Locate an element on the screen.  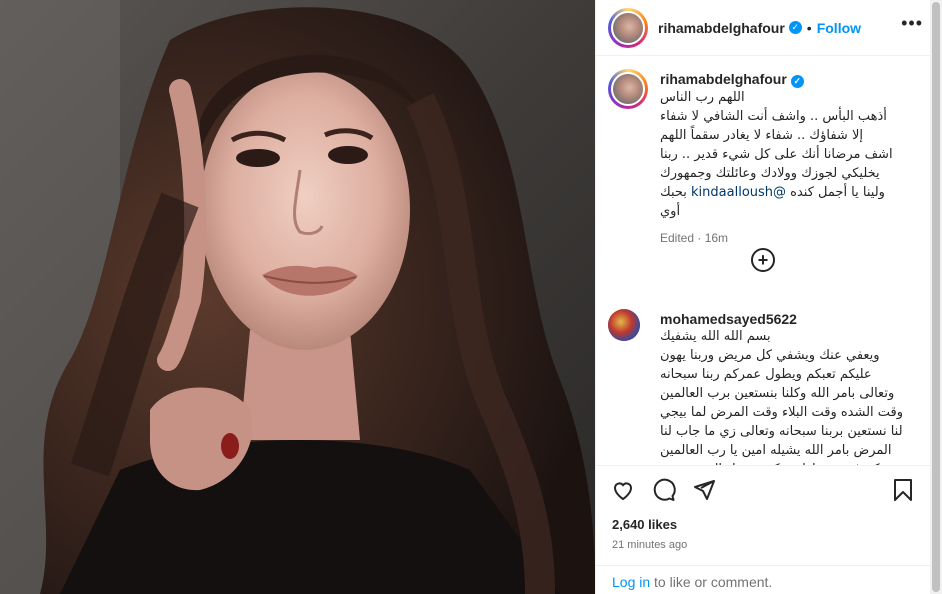
author-avatar is located at coordinates (628, 27).